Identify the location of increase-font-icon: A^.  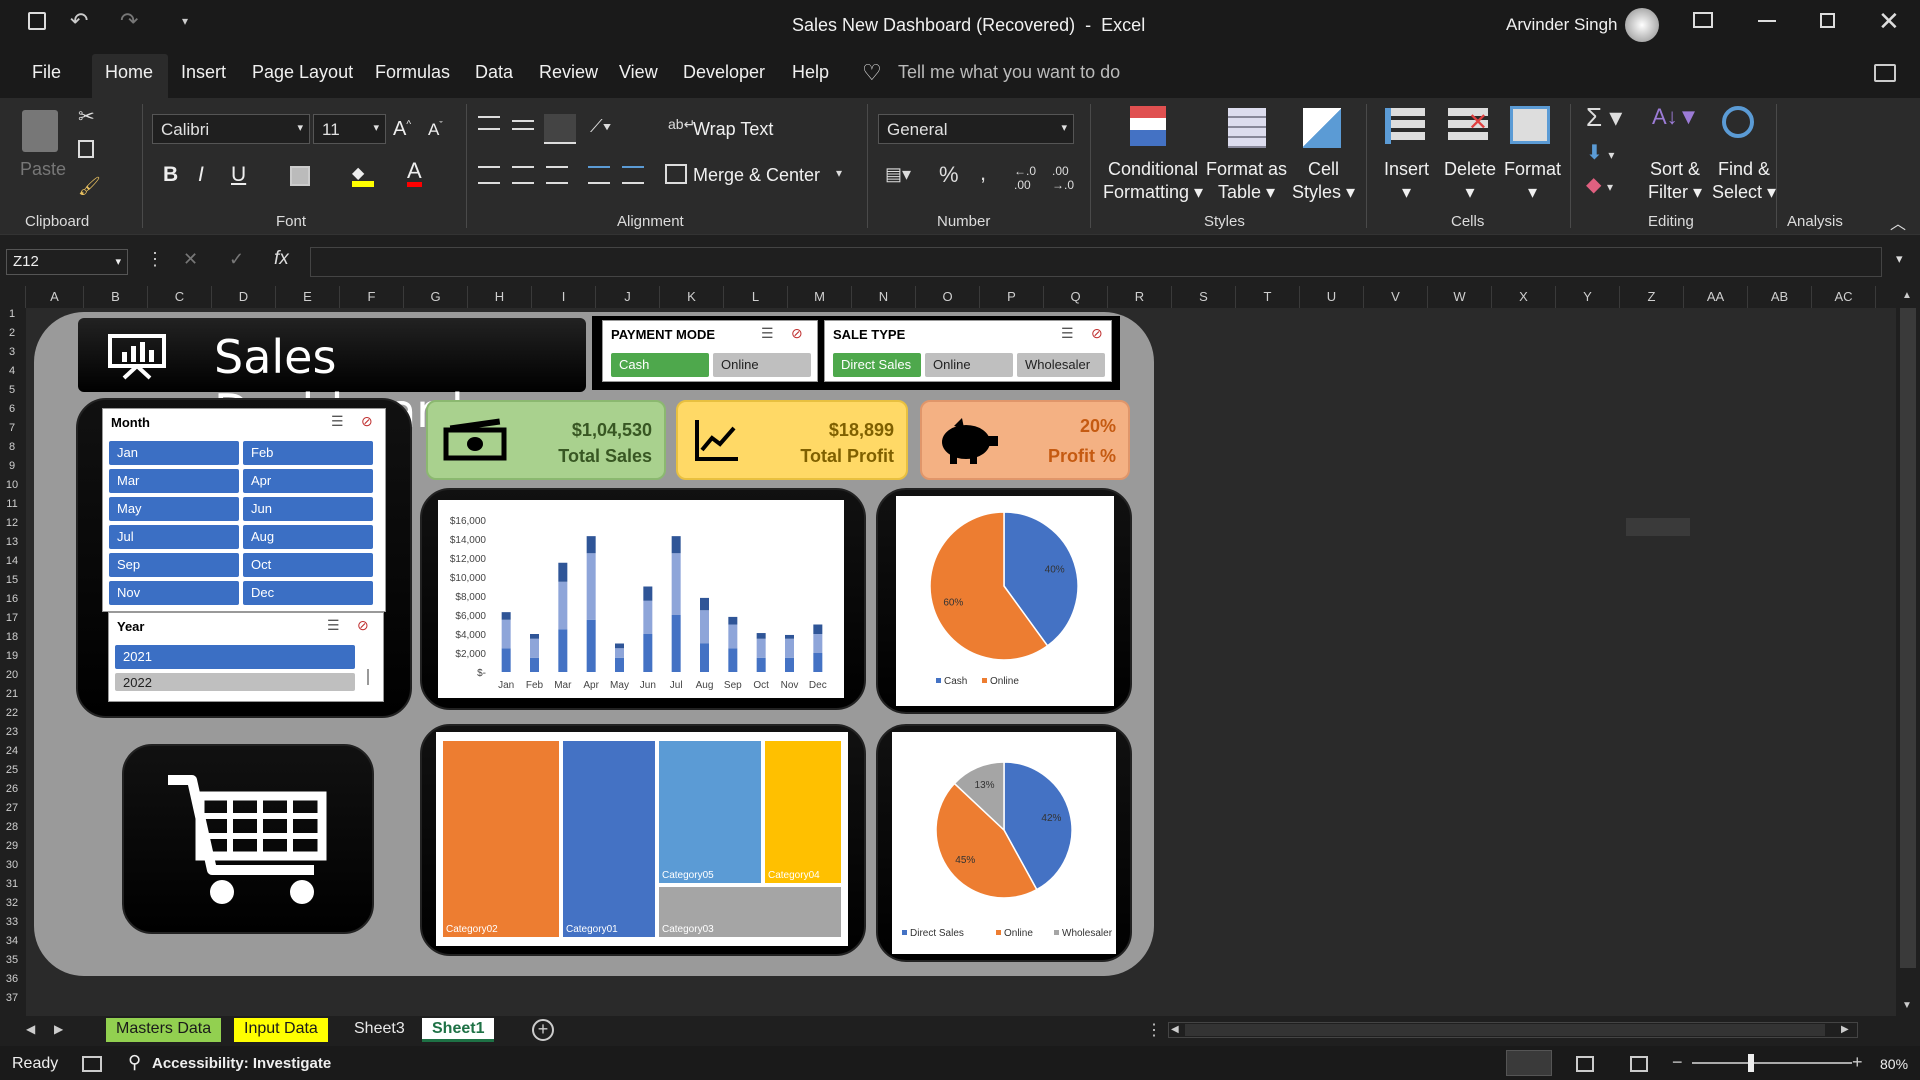
(402, 129).